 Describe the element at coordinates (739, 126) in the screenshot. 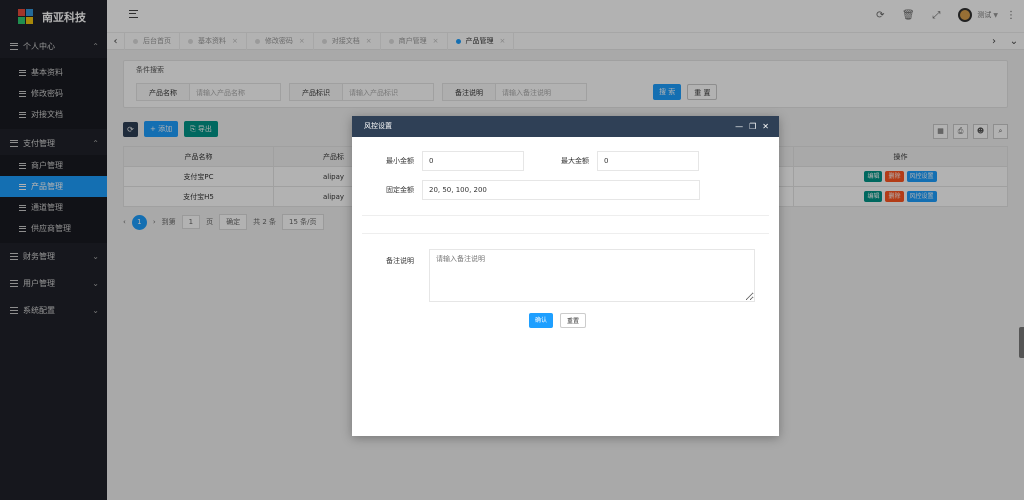

I see `minimize-icon: —` at that location.